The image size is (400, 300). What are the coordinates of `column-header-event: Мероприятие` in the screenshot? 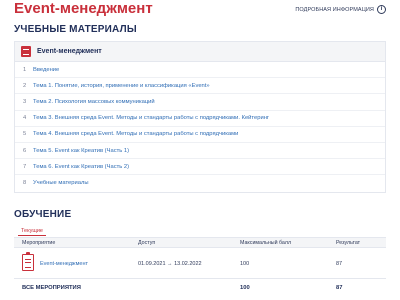 It's located at (39, 243).